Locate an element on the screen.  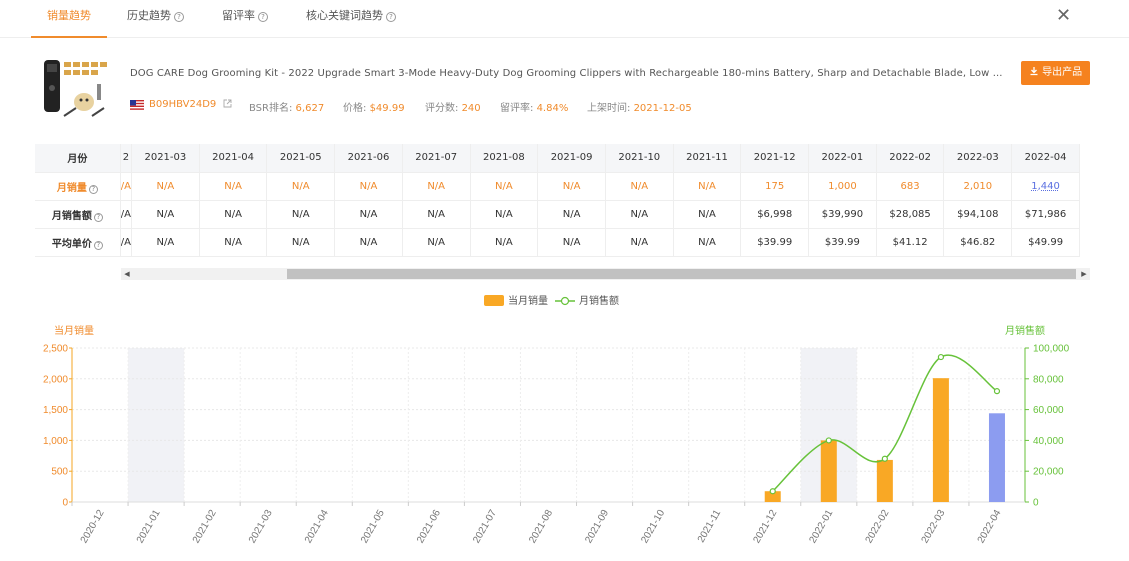
bsr-label: BSR排名: is located at coordinates (271, 108).